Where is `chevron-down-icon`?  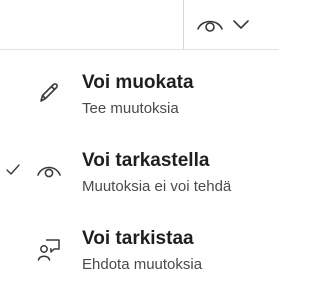
chevron-down-icon is located at coordinates (241, 24).